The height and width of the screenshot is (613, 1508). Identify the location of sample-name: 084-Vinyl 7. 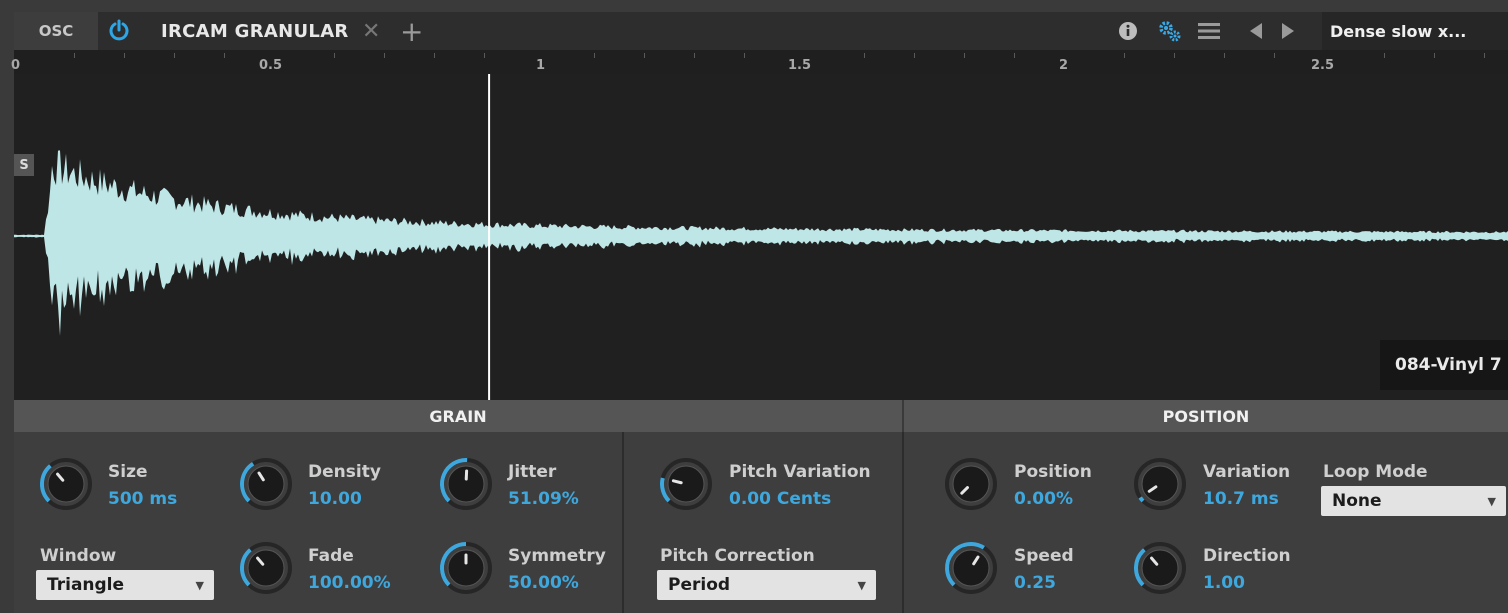
(1444, 365).